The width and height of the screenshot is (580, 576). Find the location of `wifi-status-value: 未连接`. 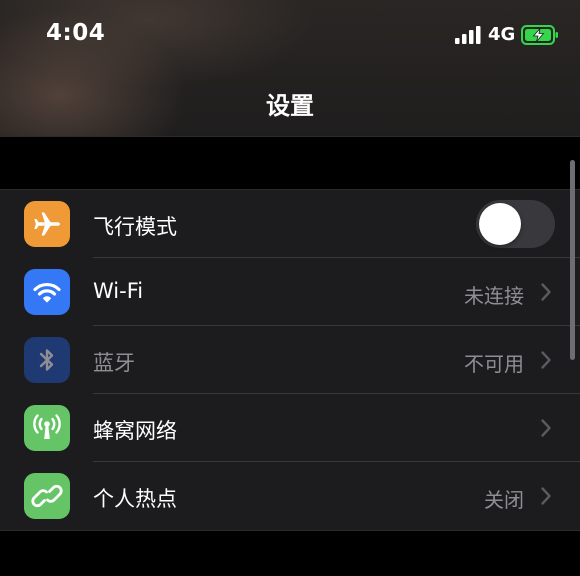

wifi-status-value: 未连接 is located at coordinates (494, 296).